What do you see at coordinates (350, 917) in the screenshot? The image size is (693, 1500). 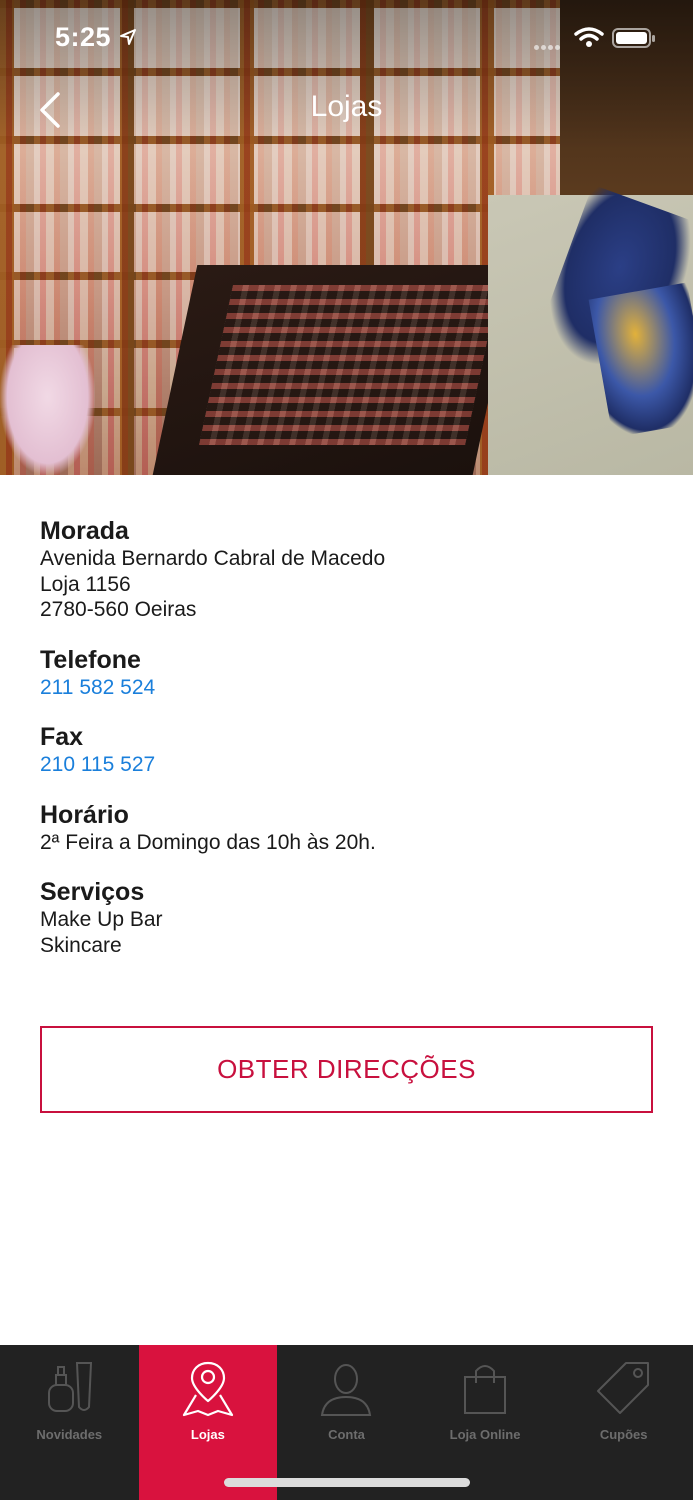 I see `services-section: Serviços Make Up Bar Skincare` at bounding box center [350, 917].